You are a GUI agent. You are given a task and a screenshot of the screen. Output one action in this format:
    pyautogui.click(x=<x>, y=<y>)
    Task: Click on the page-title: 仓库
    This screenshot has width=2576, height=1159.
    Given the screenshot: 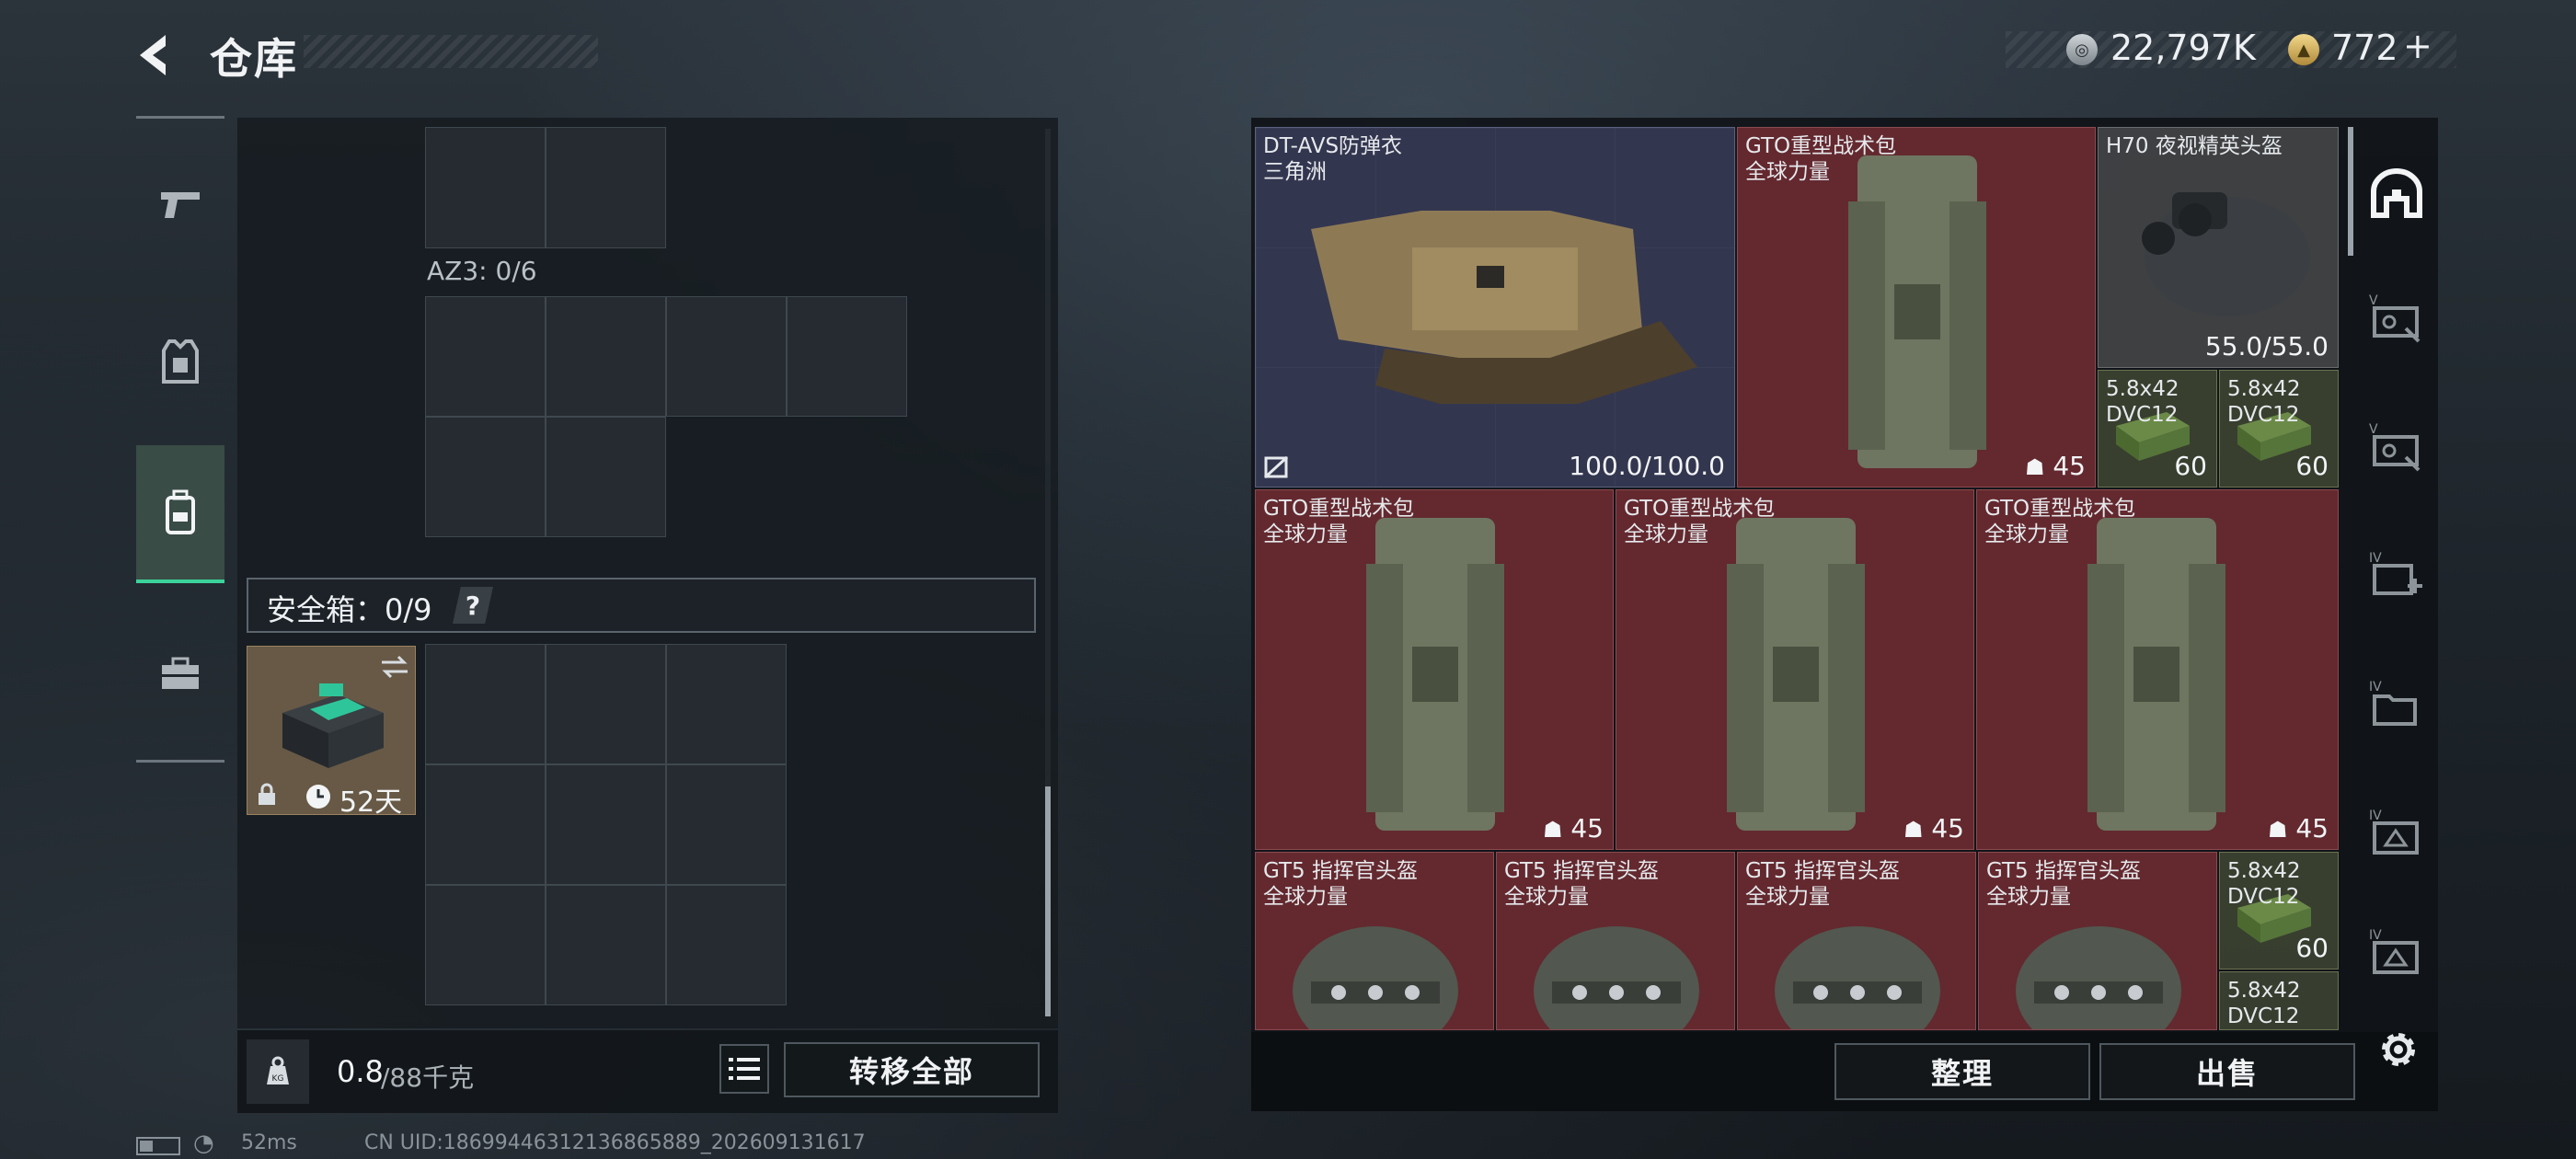 What is the action you would take?
    pyautogui.click(x=254, y=59)
    